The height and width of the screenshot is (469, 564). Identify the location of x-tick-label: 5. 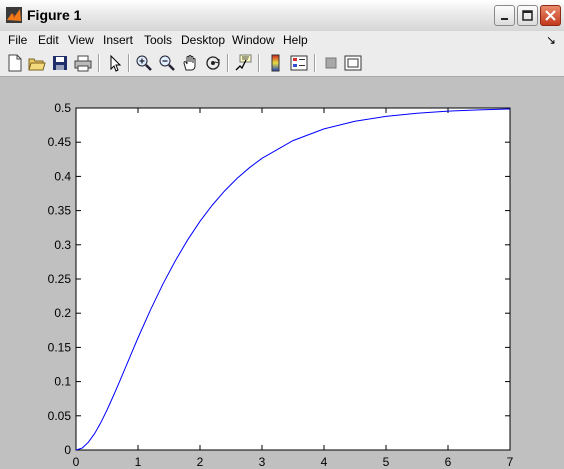
(386, 462).